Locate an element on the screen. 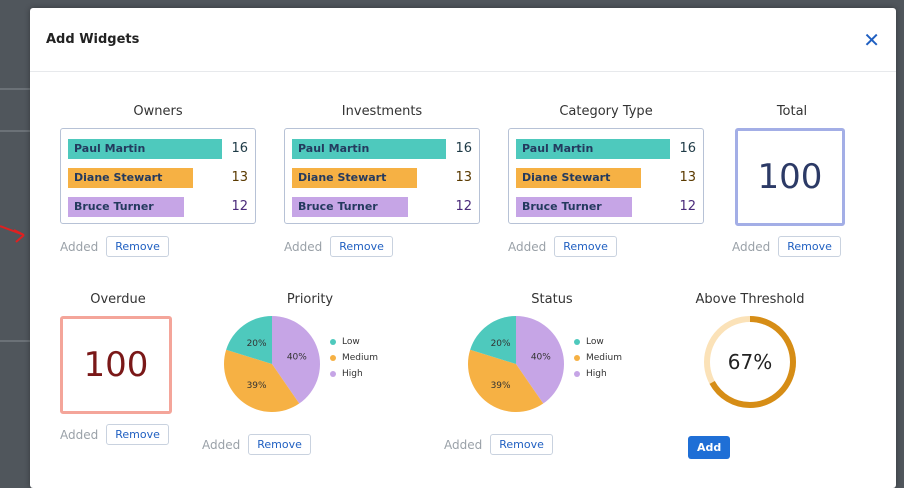 The image size is (904, 488). total-value: 100 is located at coordinates (790, 177).